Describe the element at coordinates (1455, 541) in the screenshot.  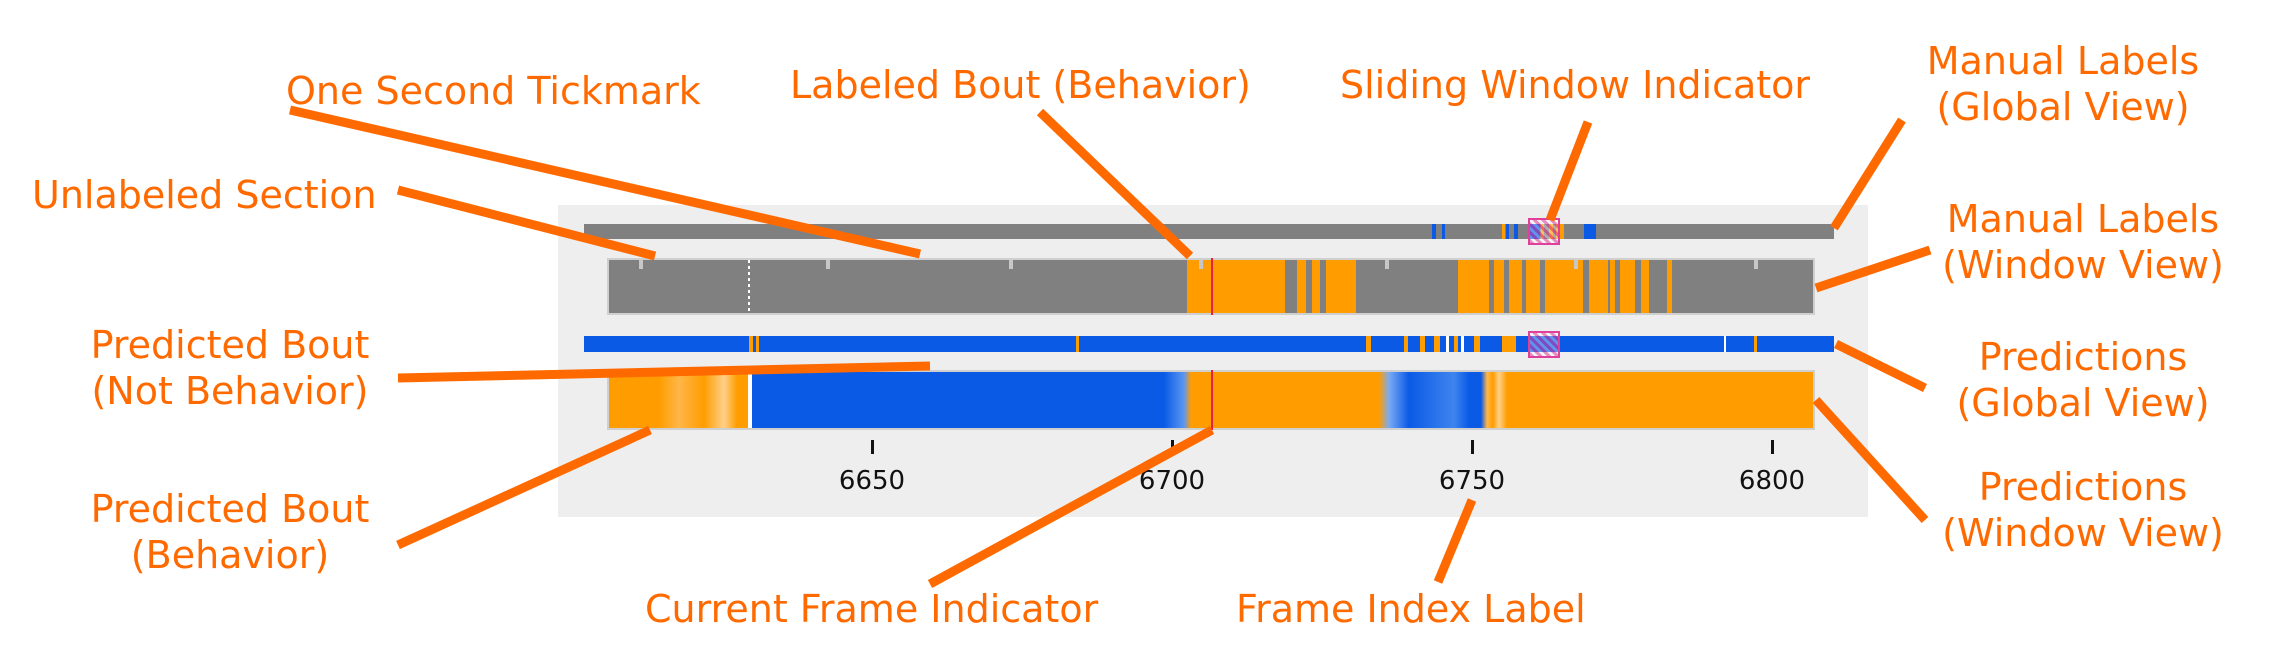
I see `leader-frame-index` at that location.